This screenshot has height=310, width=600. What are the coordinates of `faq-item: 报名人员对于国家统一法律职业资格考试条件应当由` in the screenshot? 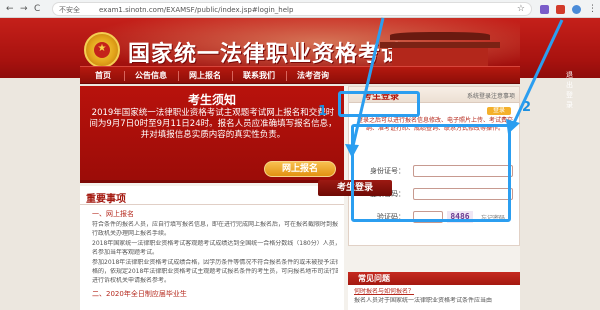 It's located at (435, 301).